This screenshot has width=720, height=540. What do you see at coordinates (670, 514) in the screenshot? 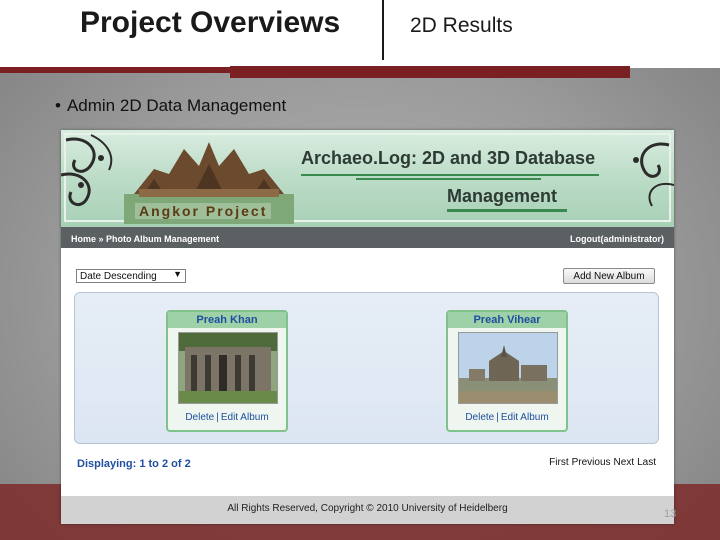
I see `slide-page-number: 13` at bounding box center [670, 514].